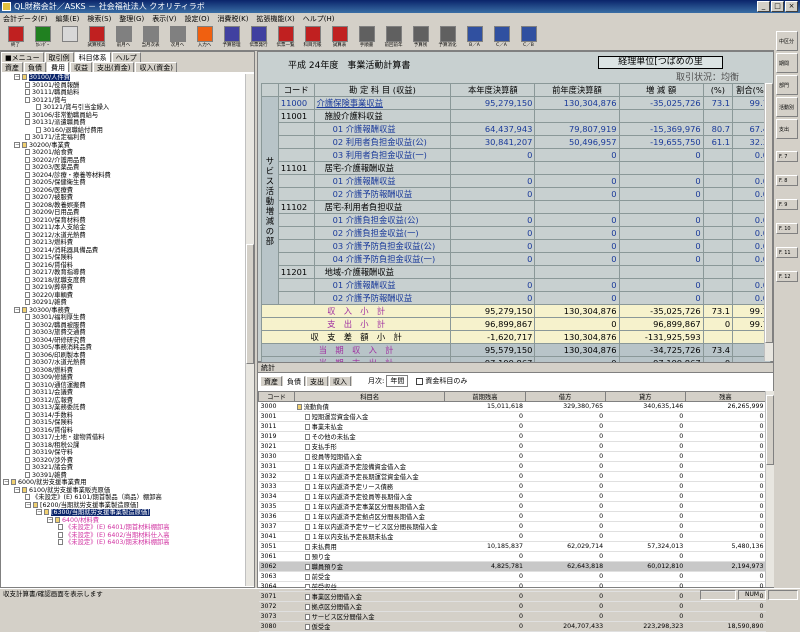  I want to click on stats-row: 3073 サービス区分間借入金 0 0 0 0, so click(512, 616).